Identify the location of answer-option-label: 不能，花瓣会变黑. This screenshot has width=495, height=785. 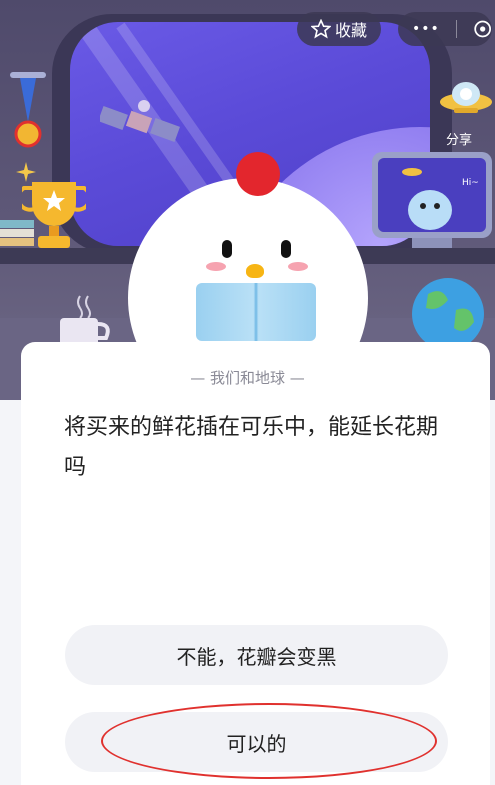
(256, 656).